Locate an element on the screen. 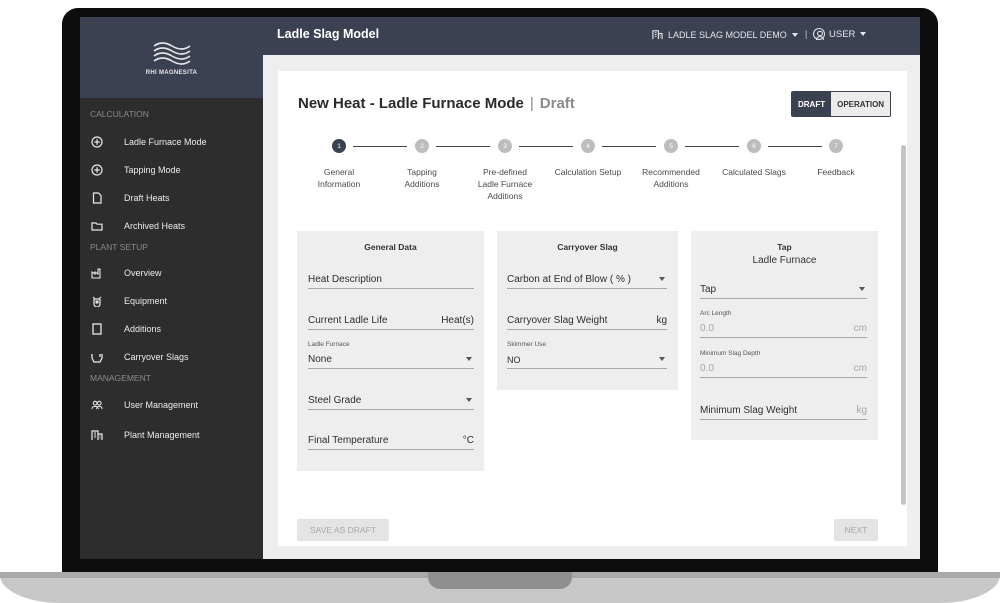  sidebar-item-label: Draft Heats is located at coordinates (147, 198).